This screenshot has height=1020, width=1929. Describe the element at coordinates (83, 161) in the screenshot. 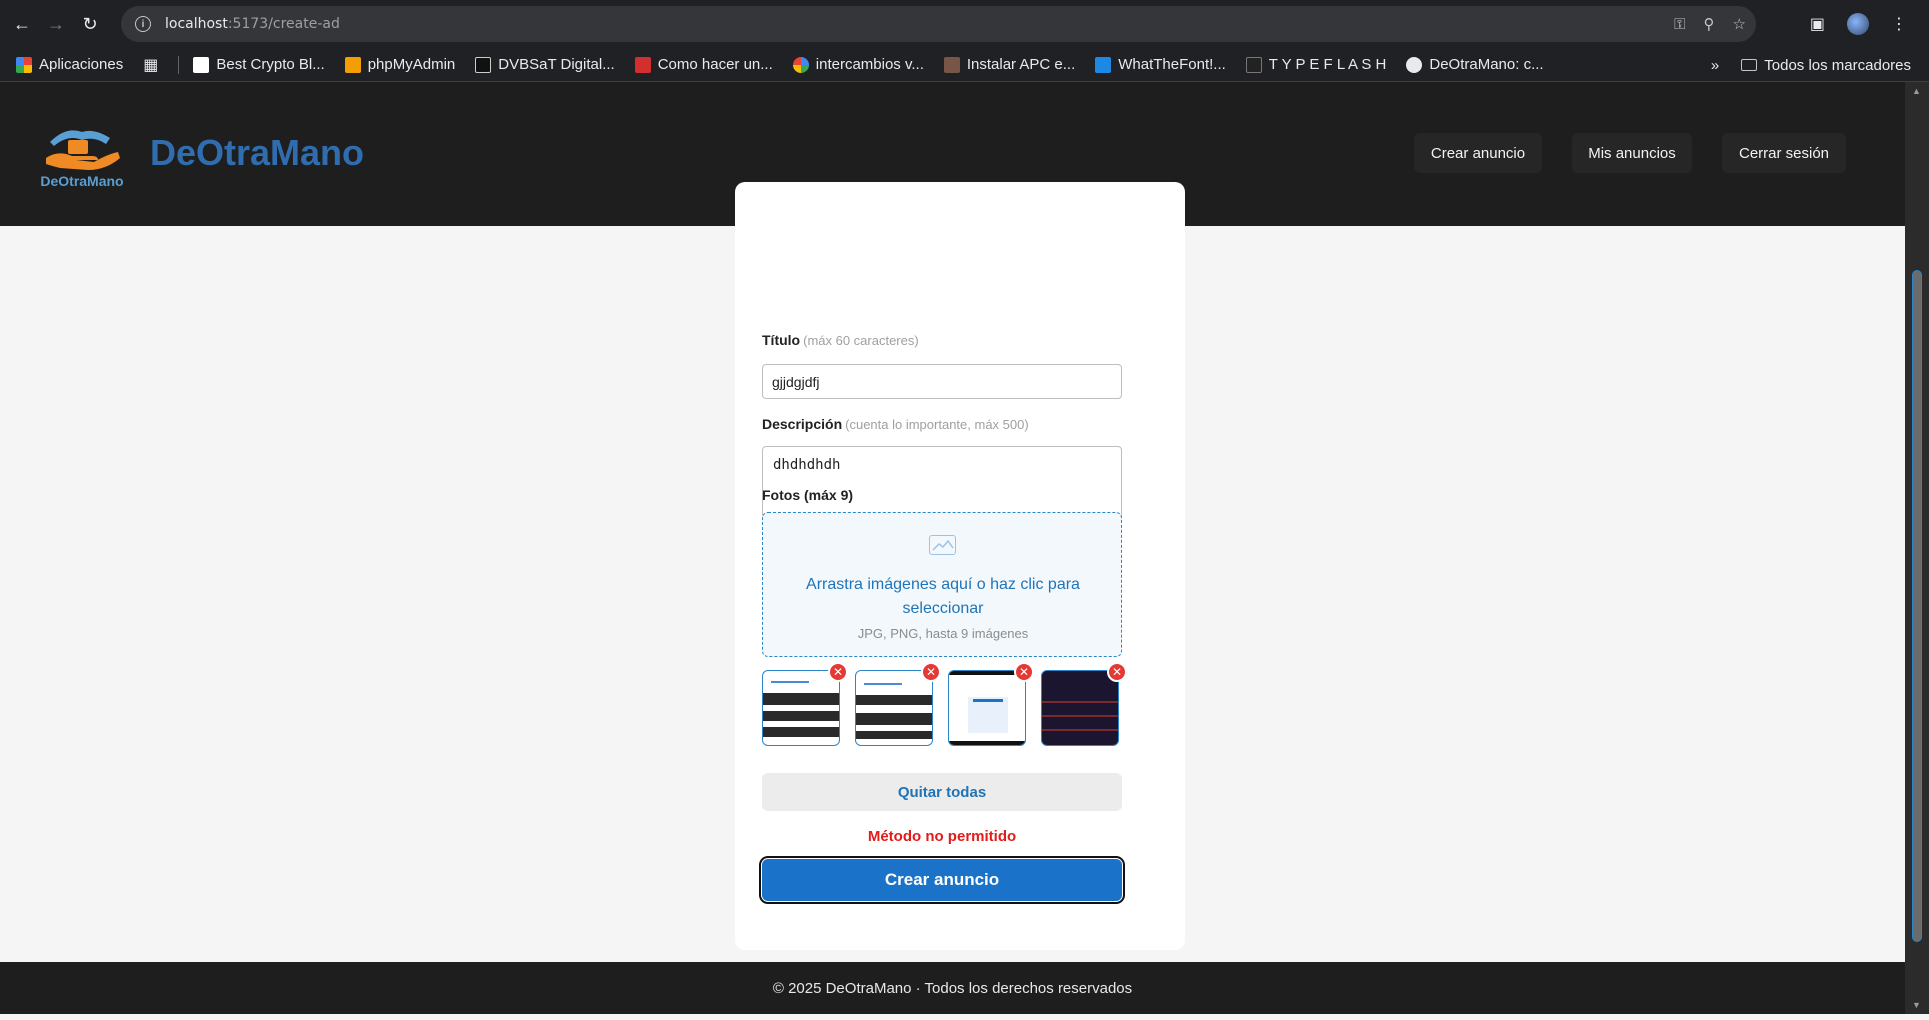

I see `logo-bottom-hand` at that location.